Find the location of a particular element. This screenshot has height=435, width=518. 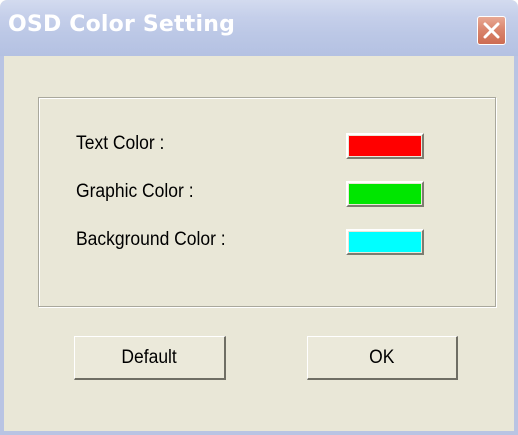

ok-button-label: OK is located at coordinates (382, 357).